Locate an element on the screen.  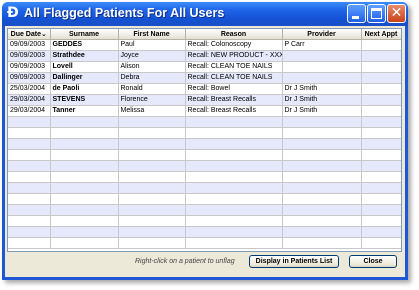
reason-cell: Recall: CLEAN TOE NAILS is located at coordinates (234, 67).